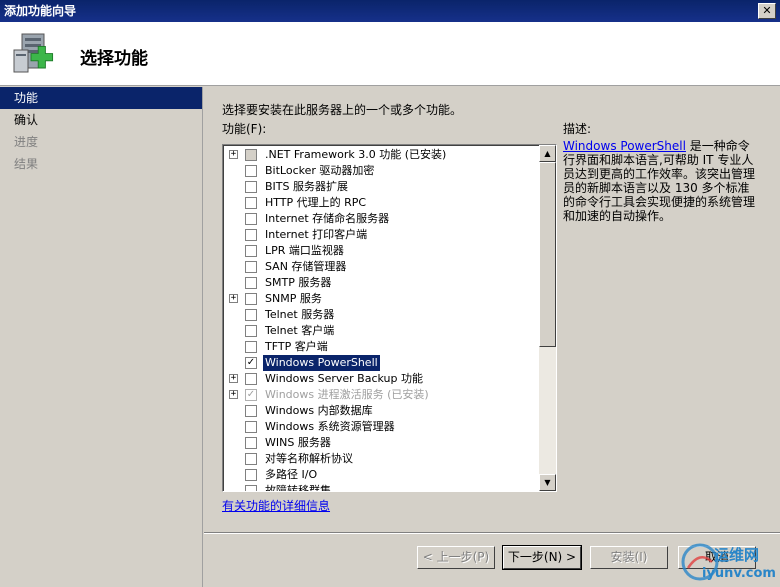 The width and height of the screenshot is (780, 587). Describe the element at coordinates (344, 378) in the screenshot. I see `feature-label: Windows Server Backup 功能` at that location.